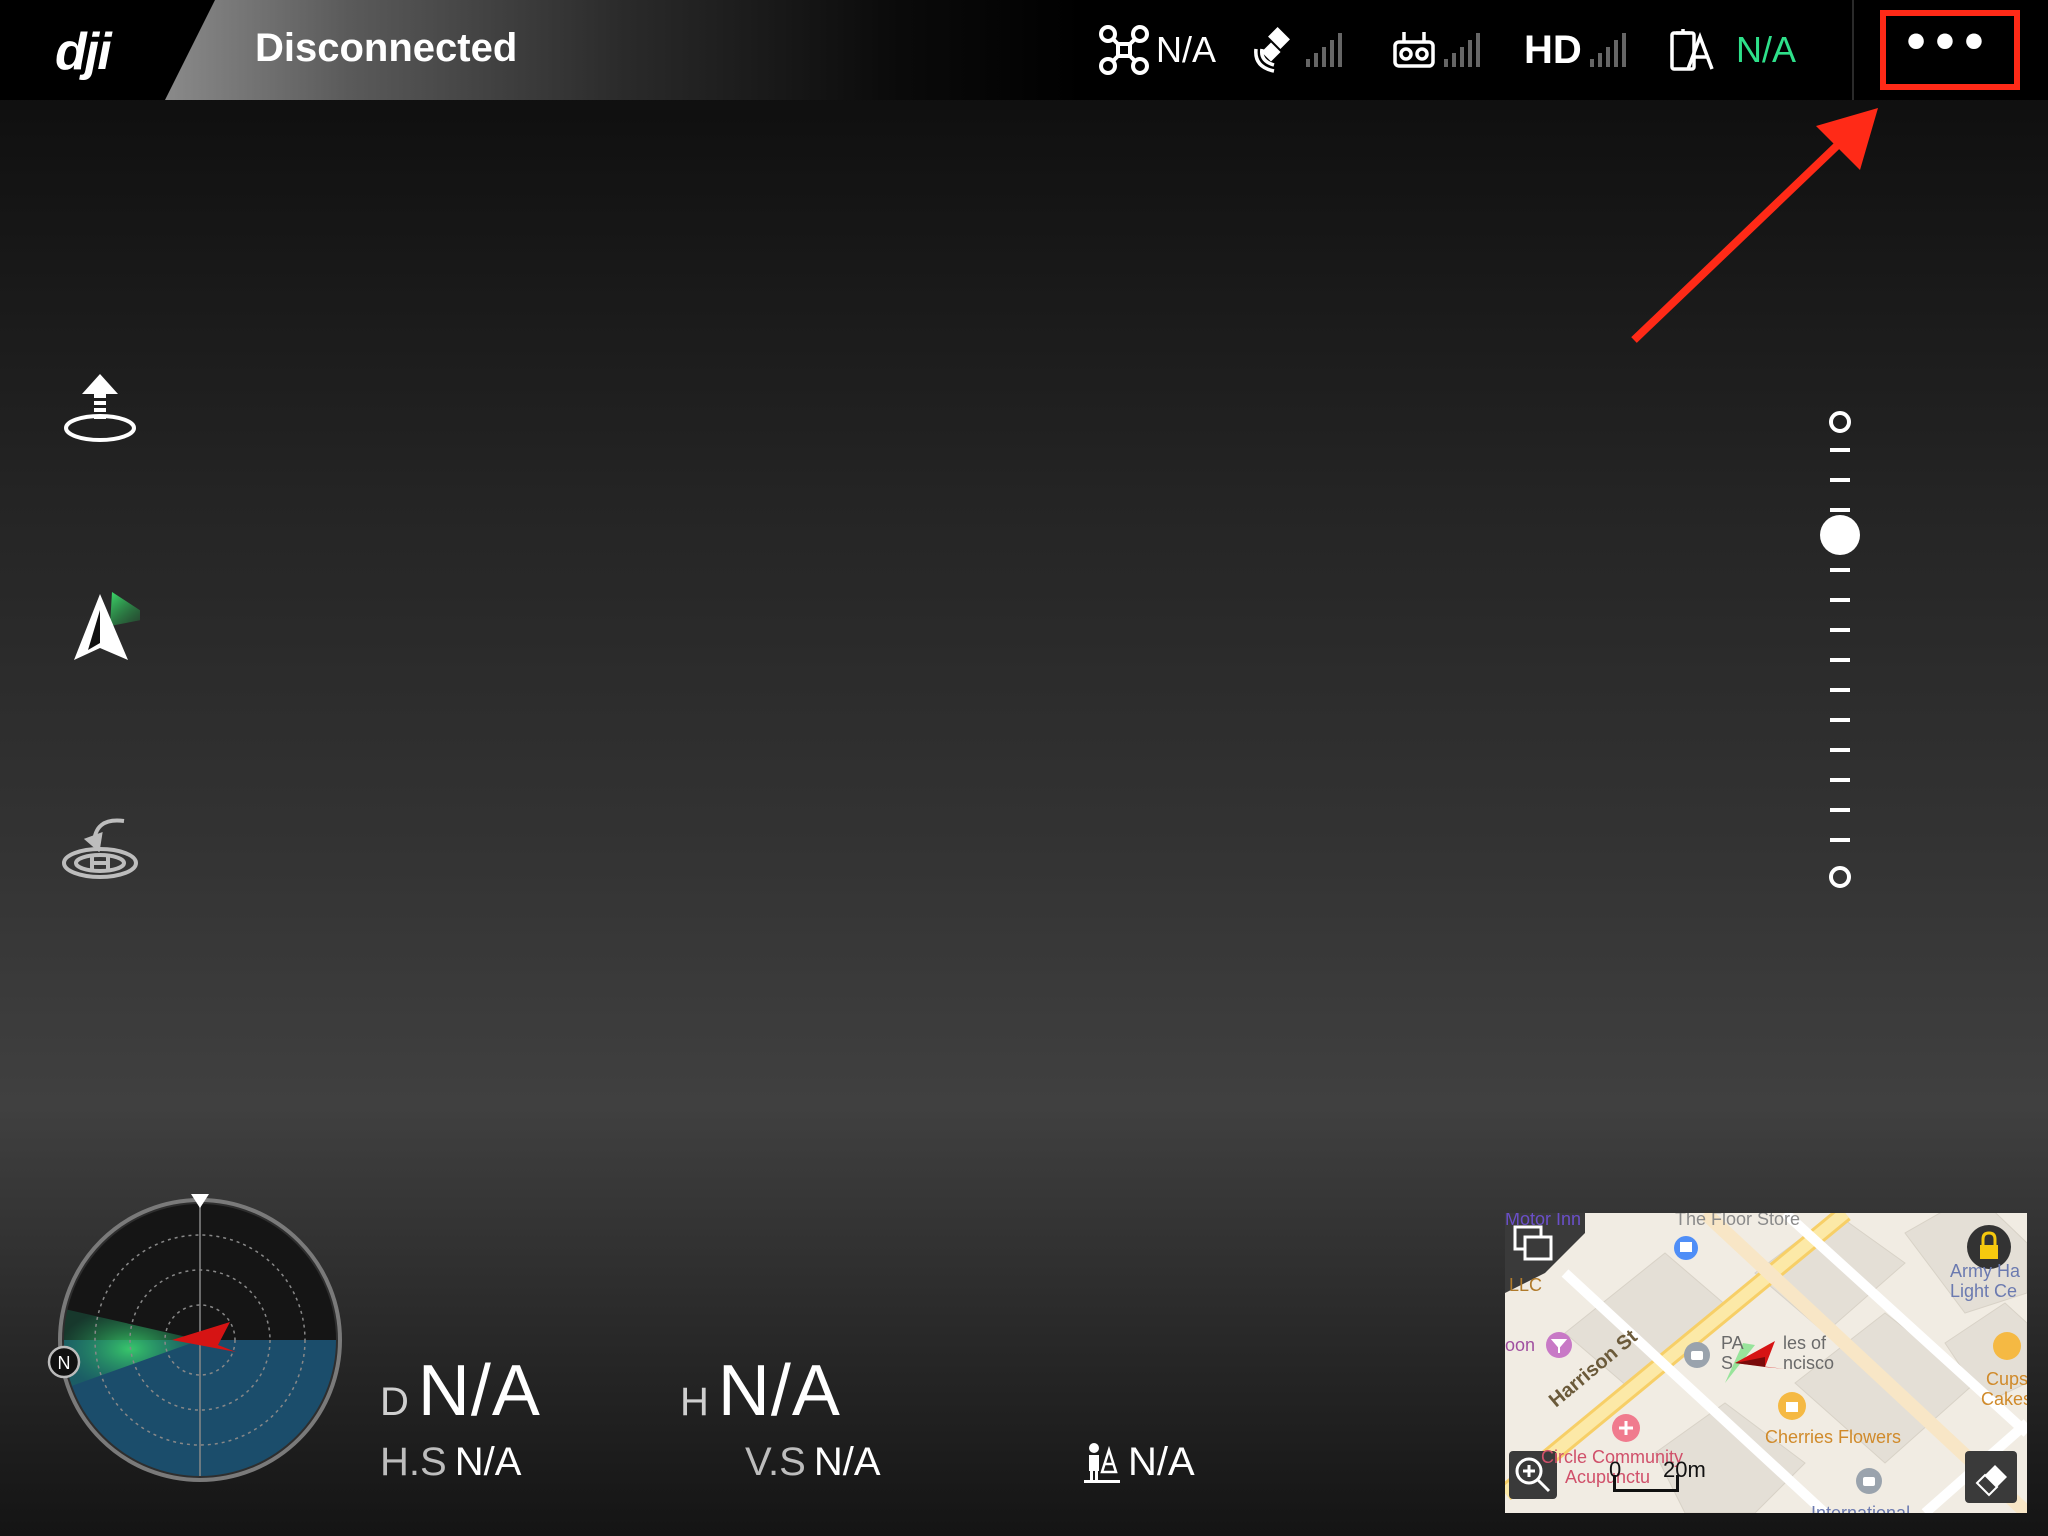 The width and height of the screenshot is (2048, 1536). What do you see at coordinates (1840, 535) in the screenshot?
I see `gimbal-slider-thumb` at bounding box center [1840, 535].